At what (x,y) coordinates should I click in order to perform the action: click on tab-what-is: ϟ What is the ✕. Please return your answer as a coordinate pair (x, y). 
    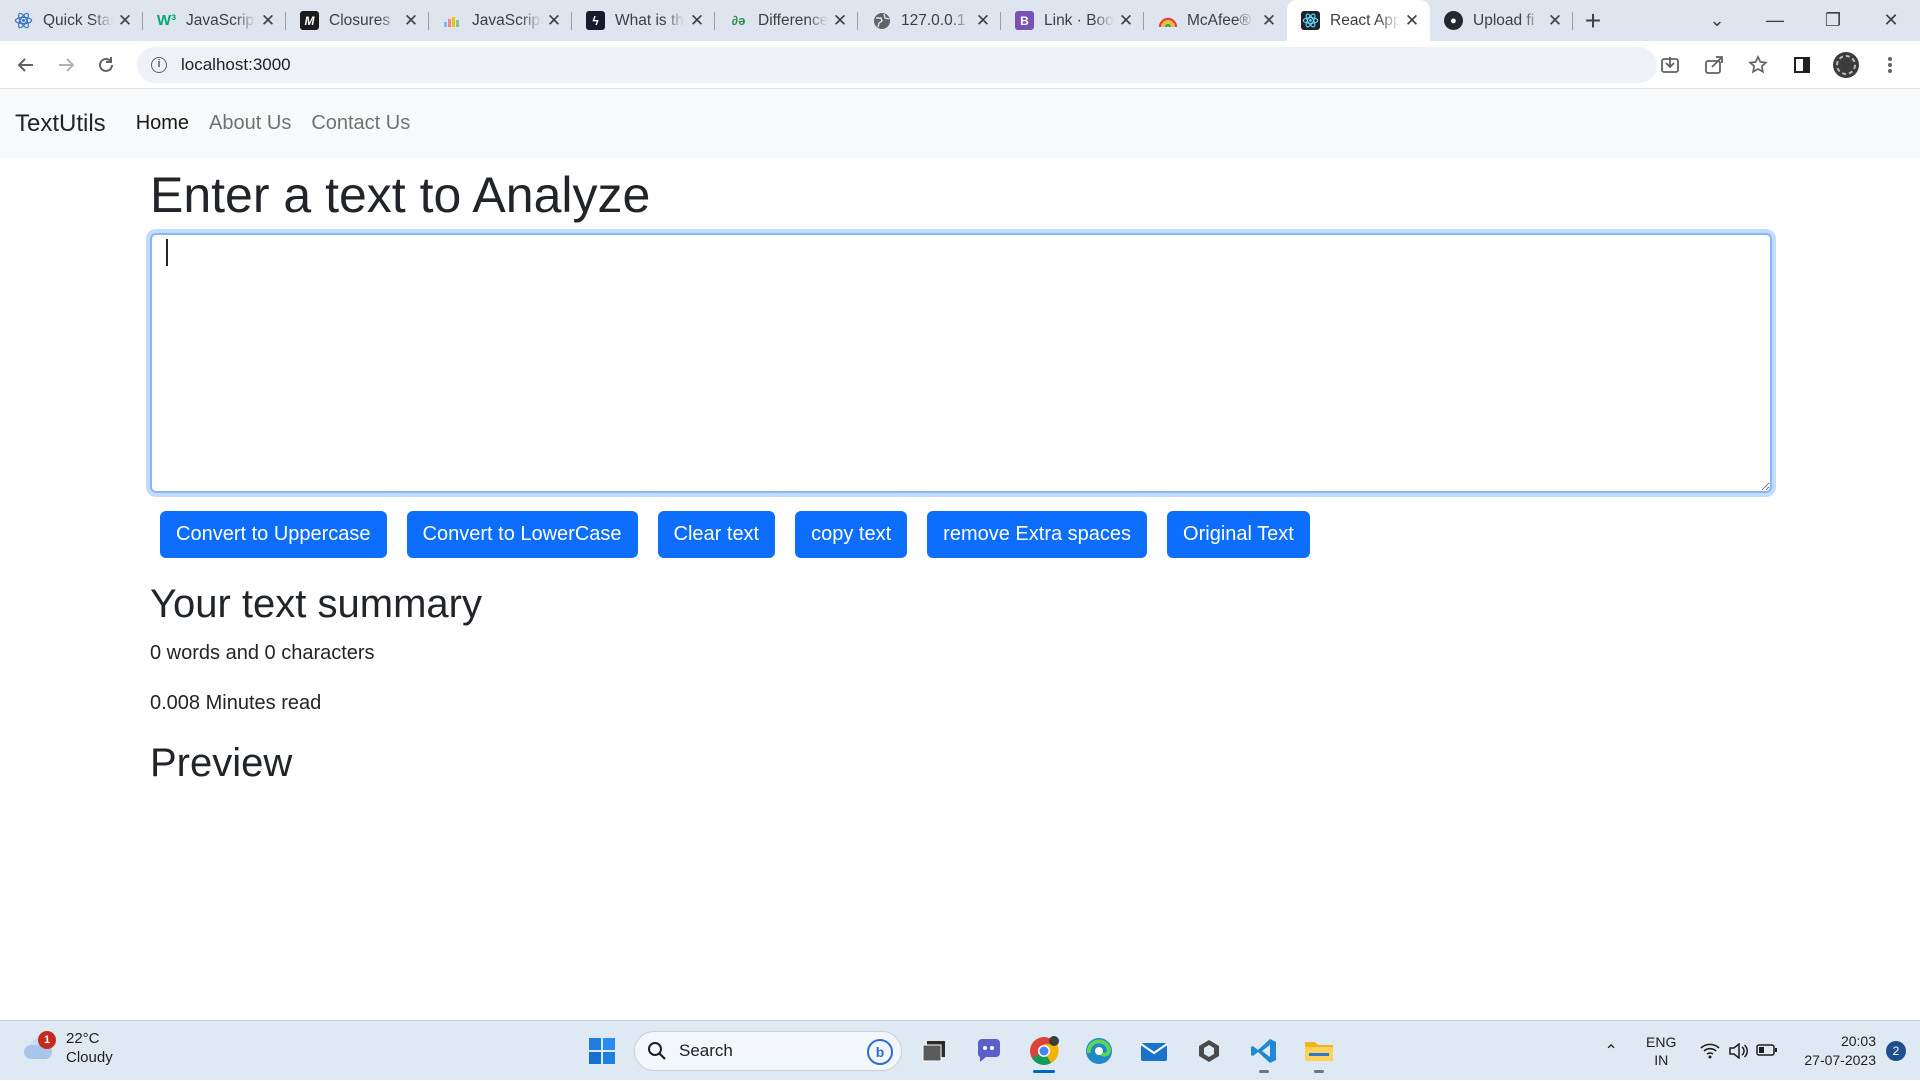
    Looking at the image, I should click on (643, 20).